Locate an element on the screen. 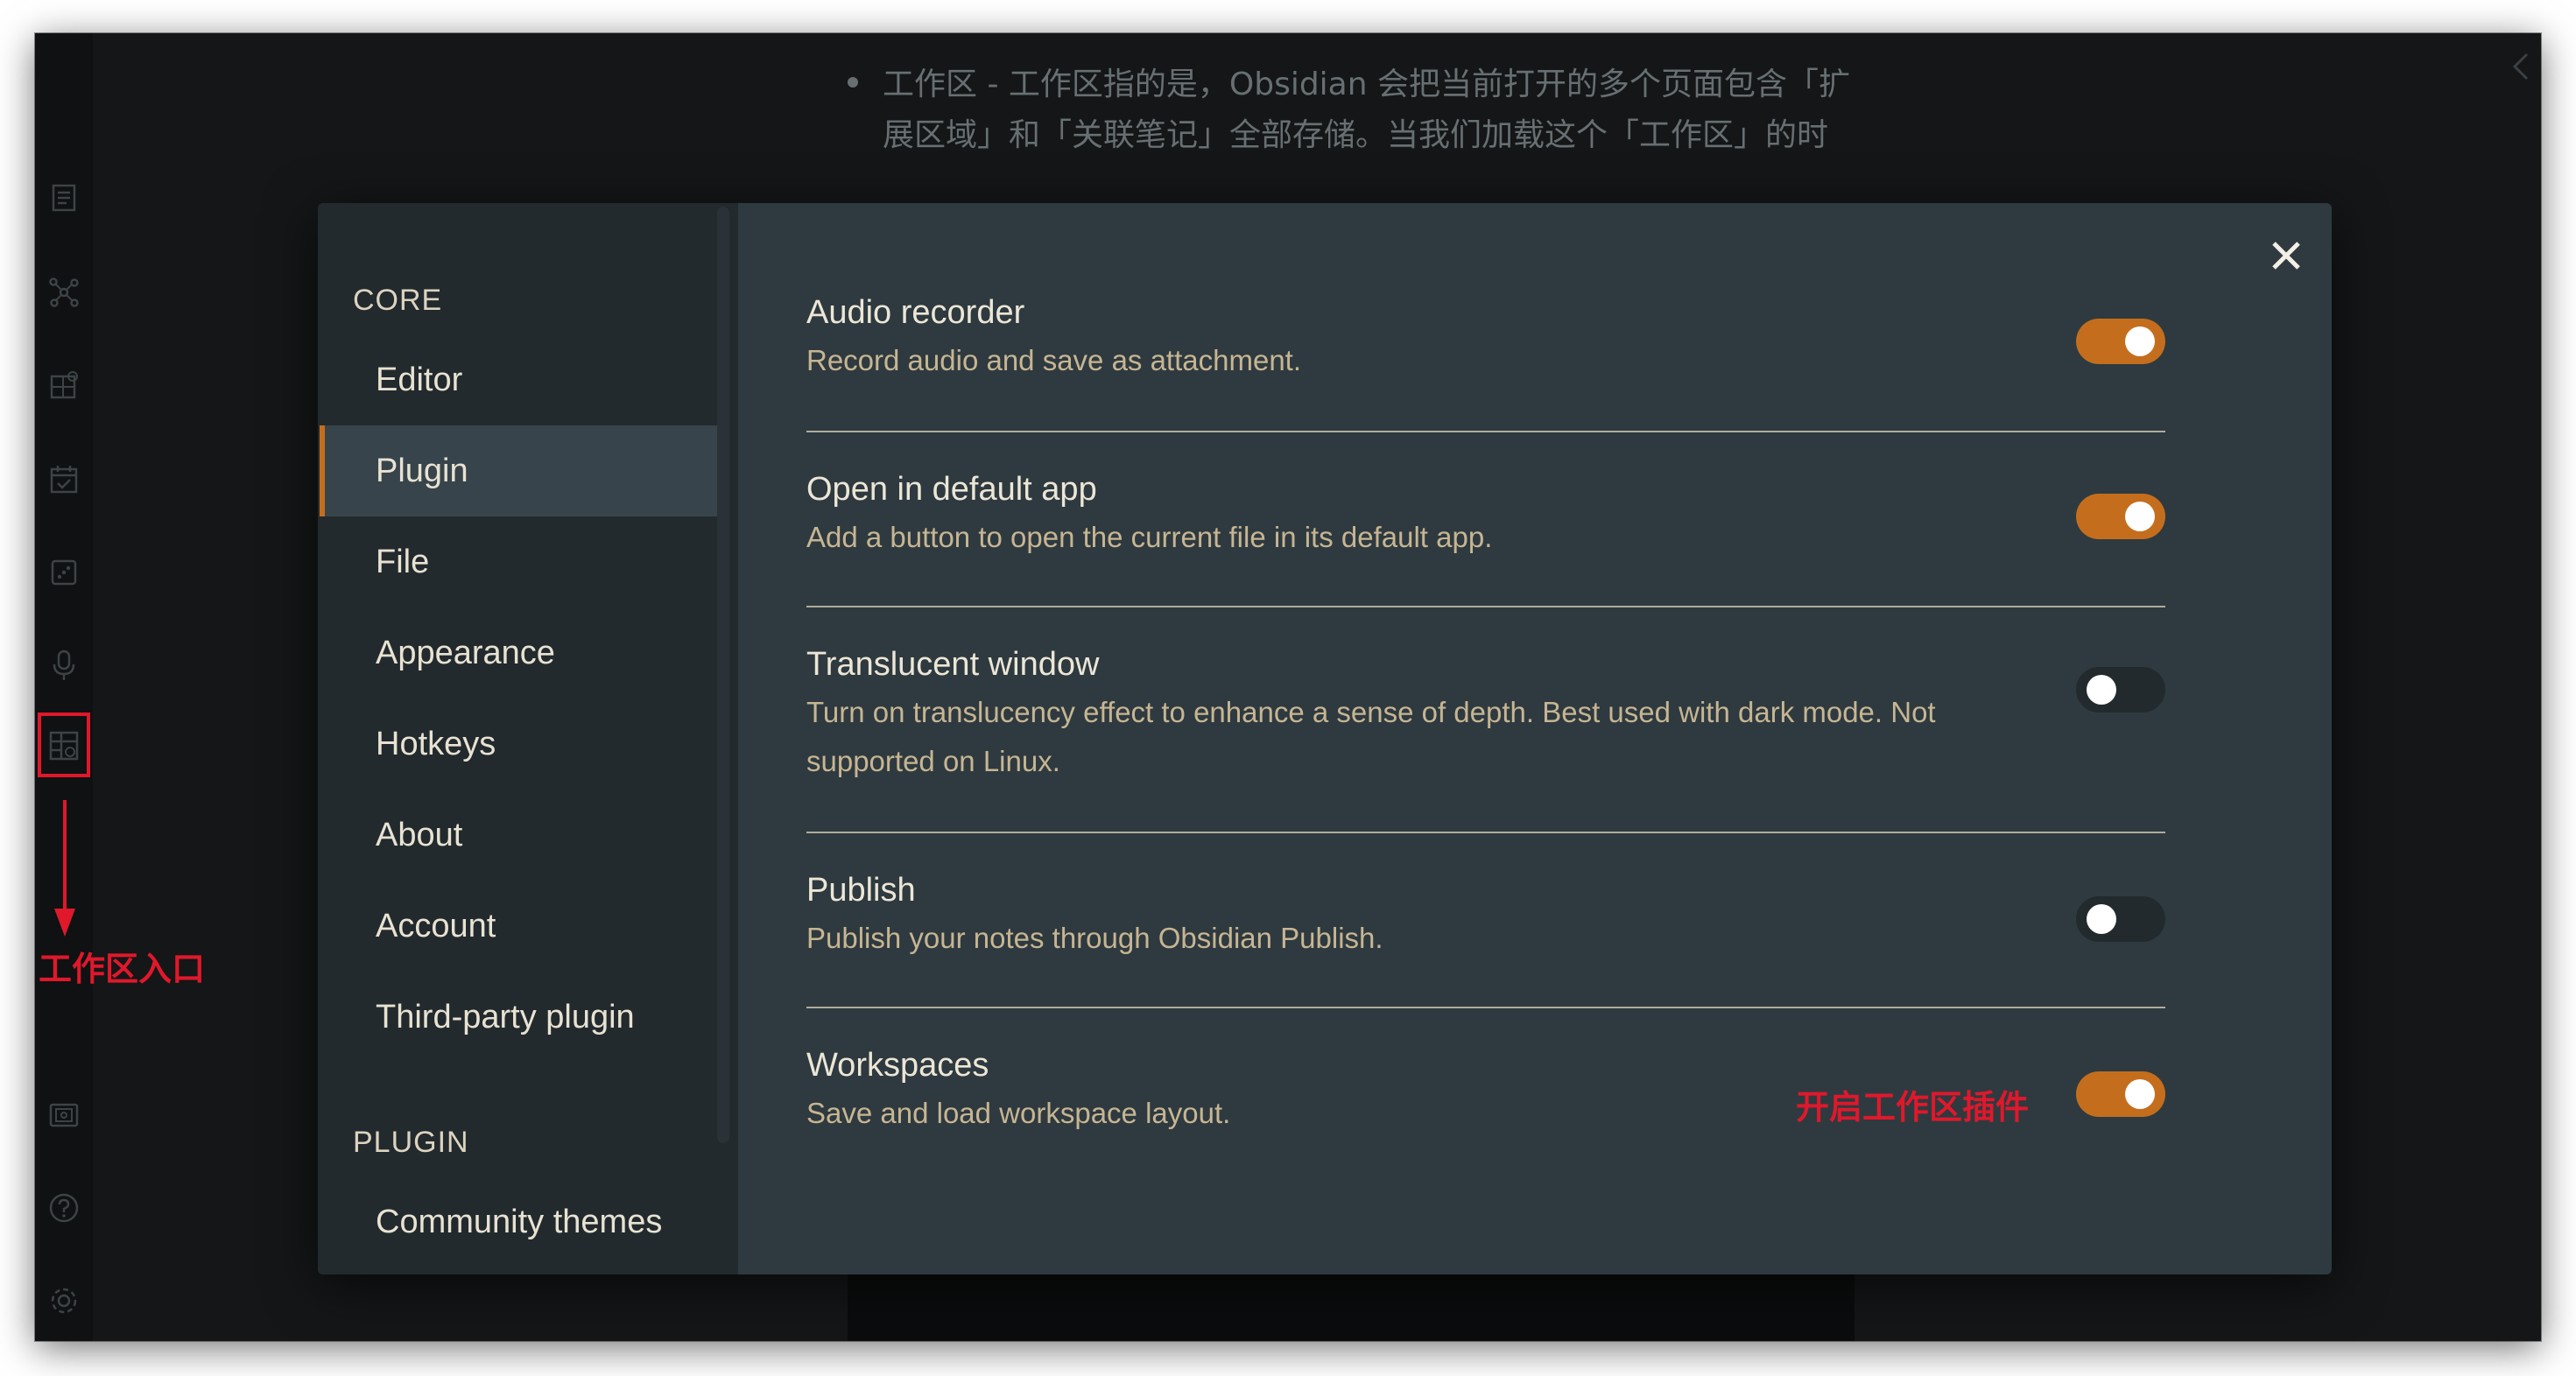 The width and height of the screenshot is (2576, 1376). vault-icon is located at coordinates (63, 1116).